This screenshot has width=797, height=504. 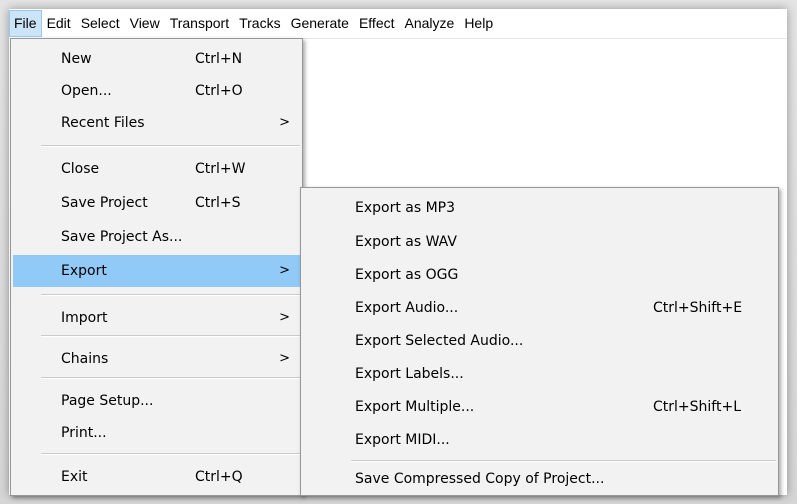 What do you see at coordinates (80, 169) in the screenshot?
I see `menu-item-label: Close` at bounding box center [80, 169].